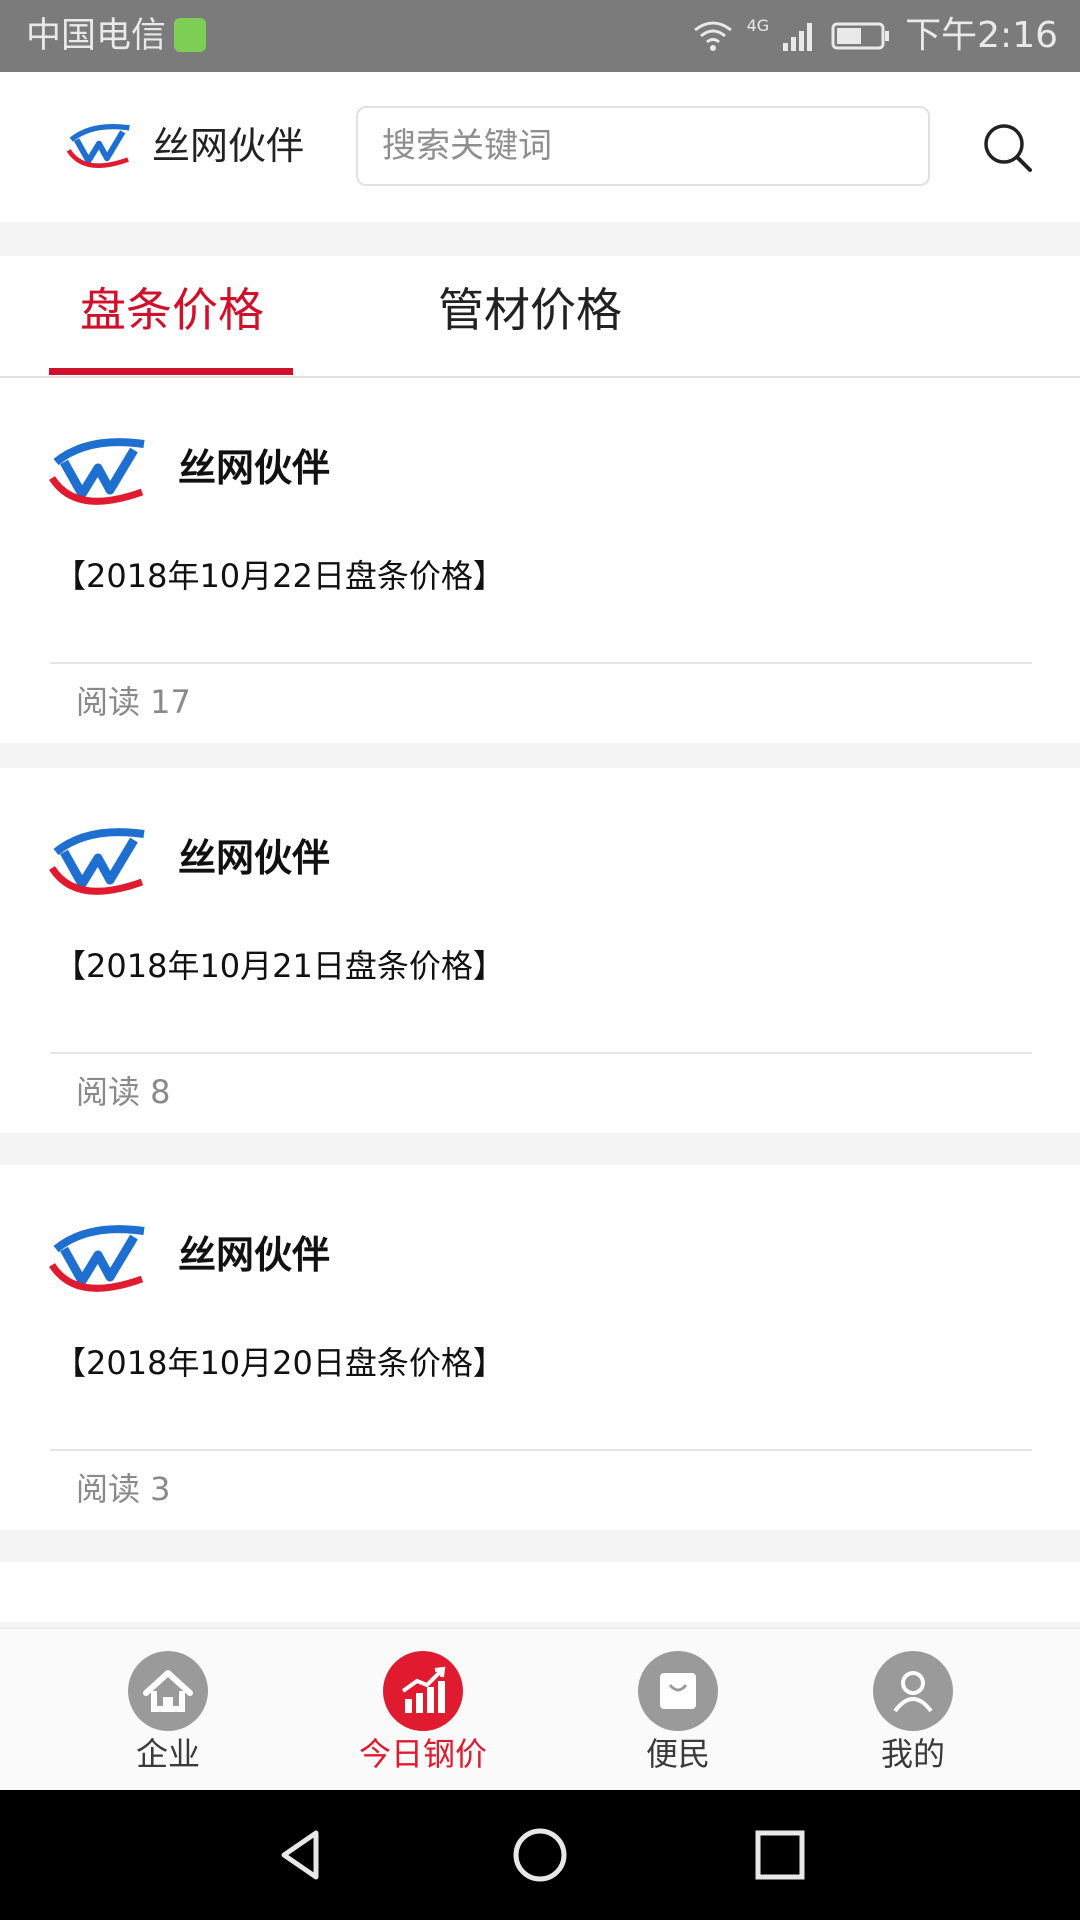 The width and height of the screenshot is (1080, 1920). I want to click on tab-coil-price: 盘条价格, so click(172, 310).